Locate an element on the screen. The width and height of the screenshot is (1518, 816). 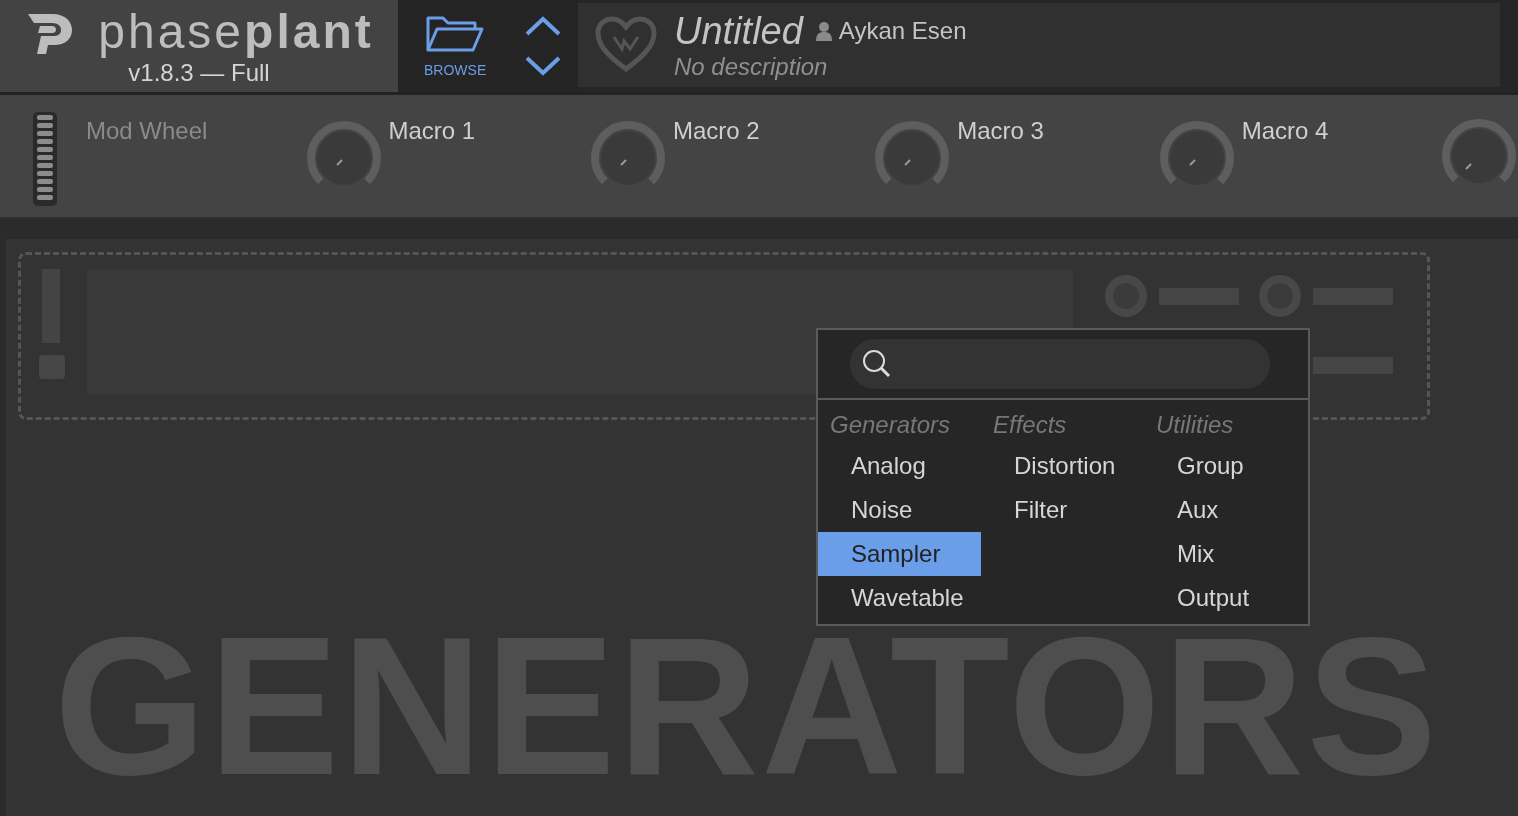
logo-text: phaseplant is located at coordinates (236, 32).